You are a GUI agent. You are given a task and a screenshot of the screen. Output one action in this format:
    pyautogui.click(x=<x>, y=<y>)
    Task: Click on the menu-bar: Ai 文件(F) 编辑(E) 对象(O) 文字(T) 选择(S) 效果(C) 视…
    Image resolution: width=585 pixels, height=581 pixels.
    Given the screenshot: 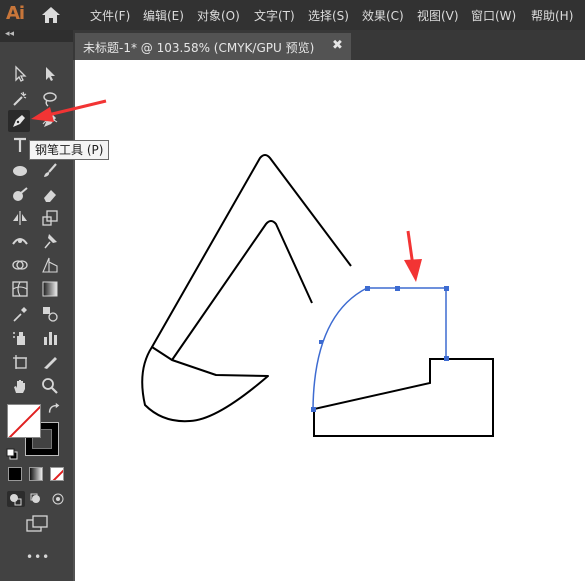 What is the action you would take?
    pyautogui.click(x=292, y=15)
    